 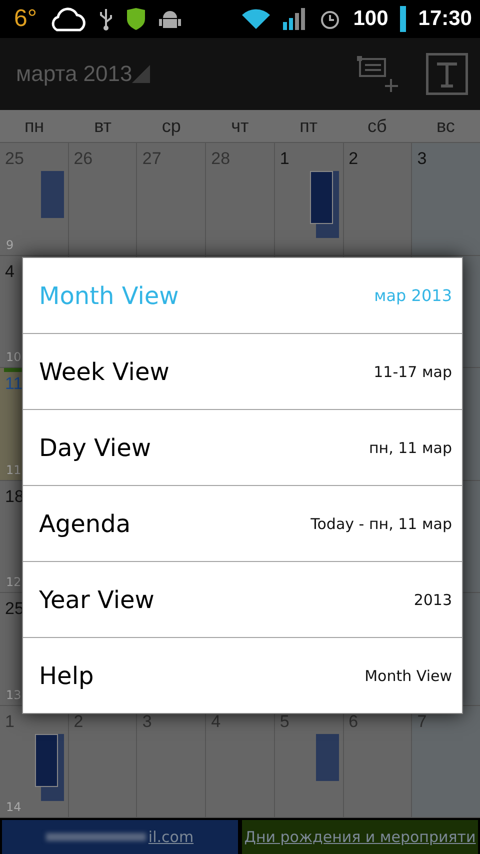 What do you see at coordinates (10, 245) in the screenshot?
I see `week-number: 9` at bounding box center [10, 245].